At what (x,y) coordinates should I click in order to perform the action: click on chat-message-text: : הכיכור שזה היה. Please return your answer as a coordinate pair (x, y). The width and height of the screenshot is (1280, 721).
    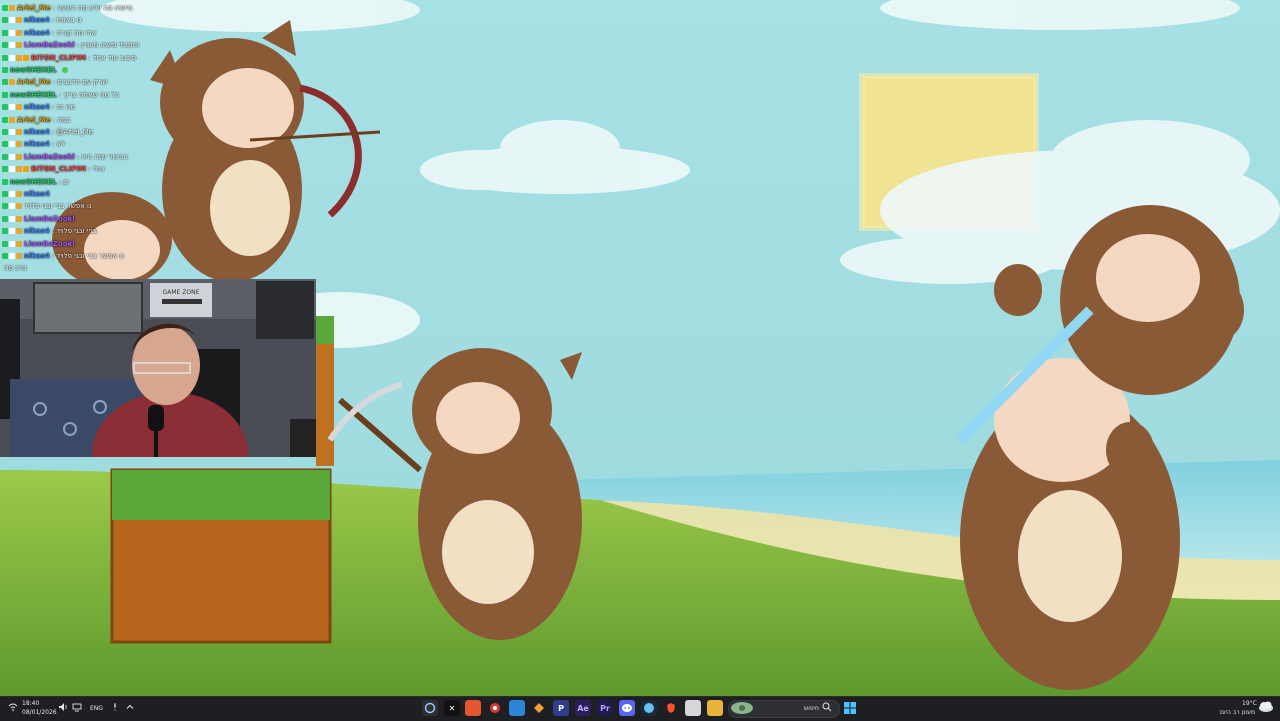
    Looking at the image, I should click on (102, 156).